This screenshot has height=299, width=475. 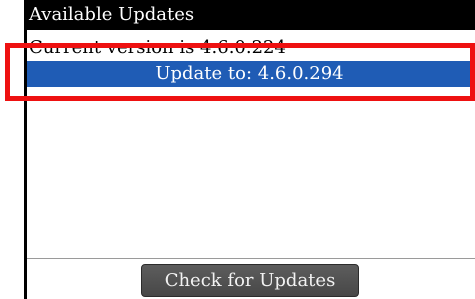 I want to click on divider, so click(x=249, y=258).